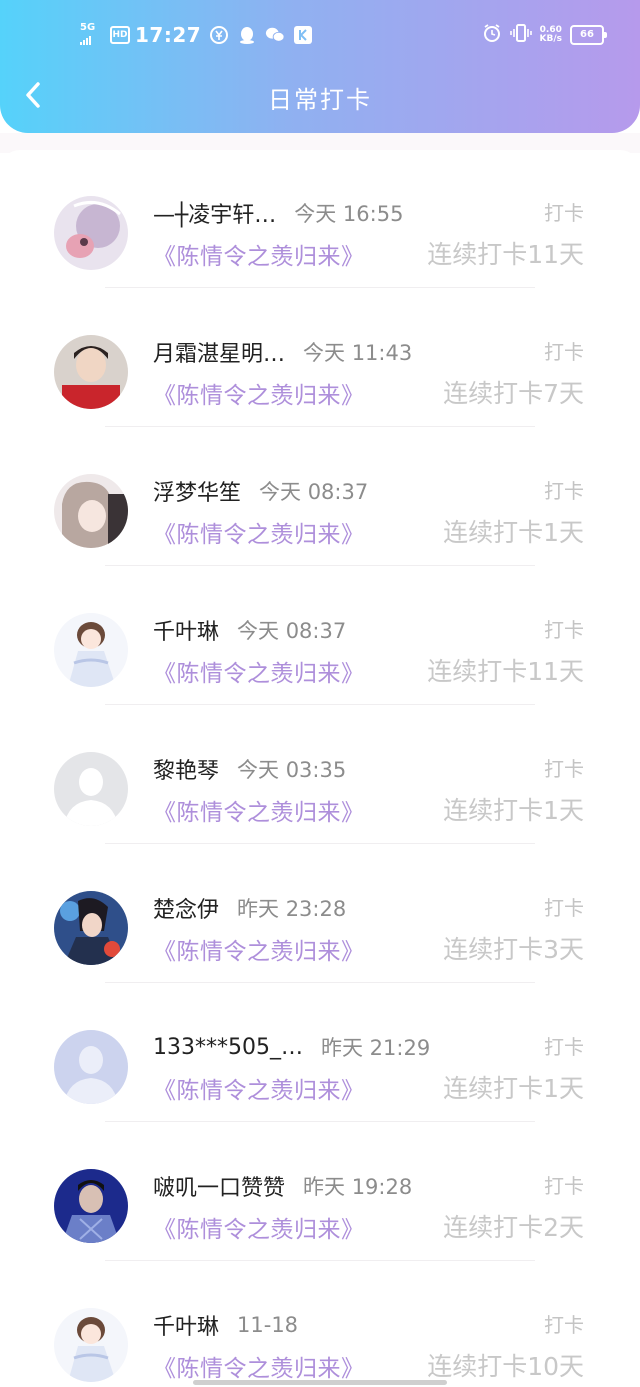 Image resolution: width=640 pixels, height=1387 pixels. What do you see at coordinates (292, 909) in the screenshot?
I see `checkin-time: 昨天 23:28` at bounding box center [292, 909].